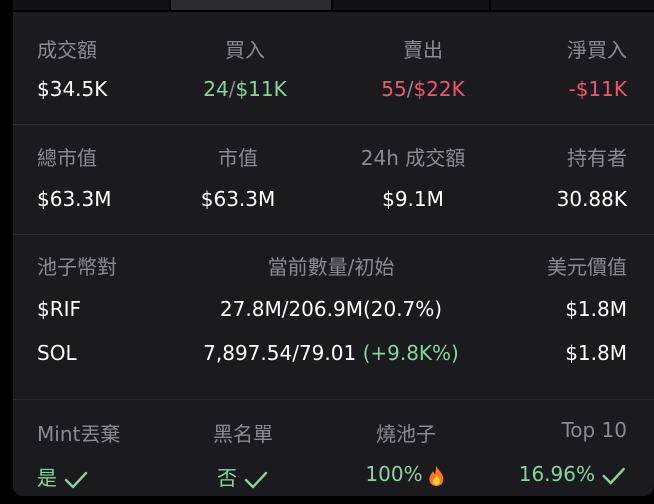 Image resolution: width=654 pixels, height=504 pixels. I want to click on volume-24h-label: 24h 成交額, so click(413, 158).